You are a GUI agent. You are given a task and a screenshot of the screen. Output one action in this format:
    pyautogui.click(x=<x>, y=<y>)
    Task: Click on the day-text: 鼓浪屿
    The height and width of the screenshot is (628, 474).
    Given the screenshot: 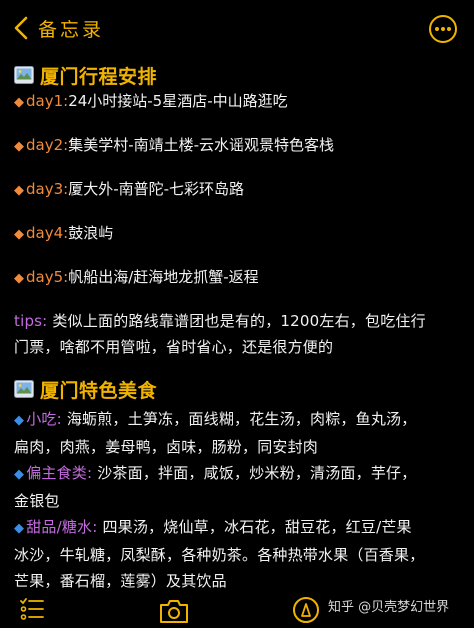 What is the action you would take?
    pyautogui.click(x=91, y=233)
    